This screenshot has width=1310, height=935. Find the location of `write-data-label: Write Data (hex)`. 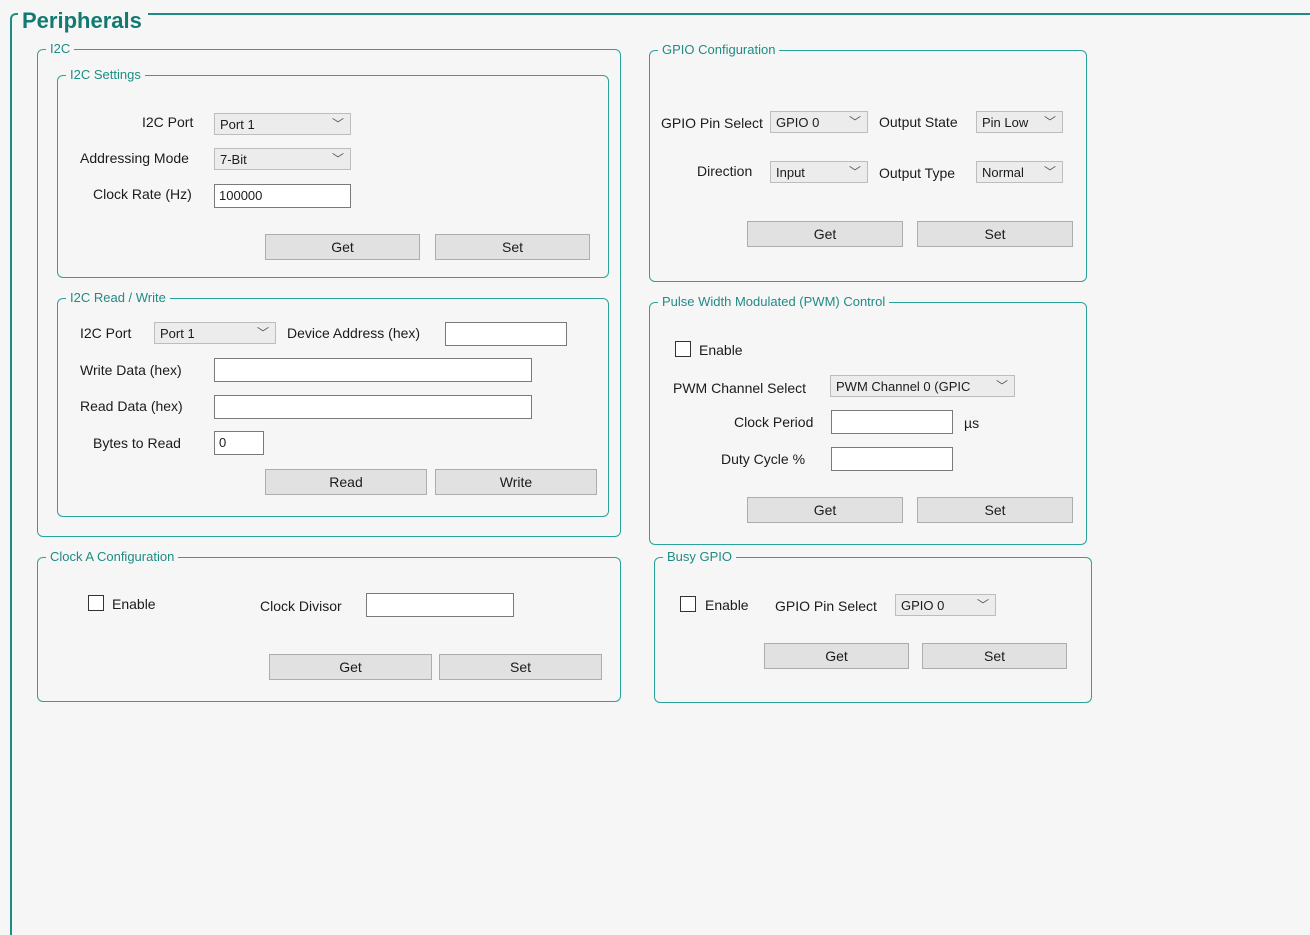

write-data-label: Write Data (hex) is located at coordinates (131, 370).